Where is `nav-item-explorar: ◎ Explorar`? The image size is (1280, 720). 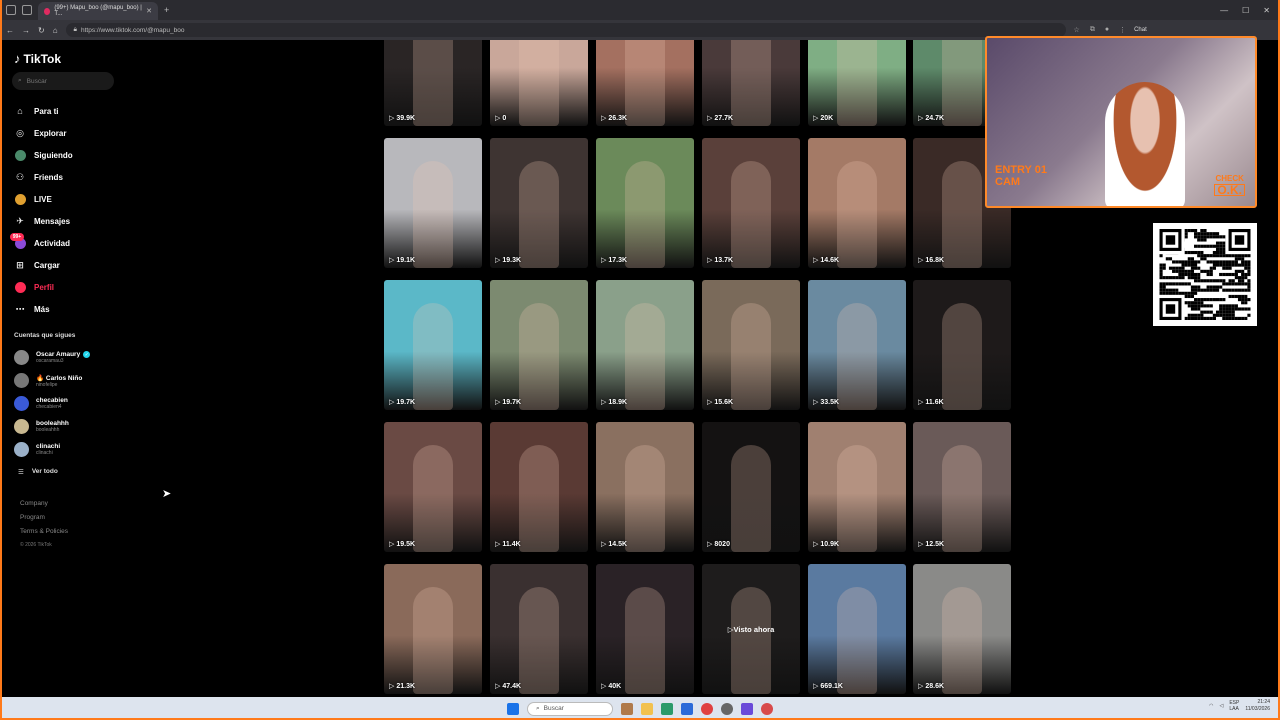 nav-item-explorar: ◎ Explorar is located at coordinates (114, 133).